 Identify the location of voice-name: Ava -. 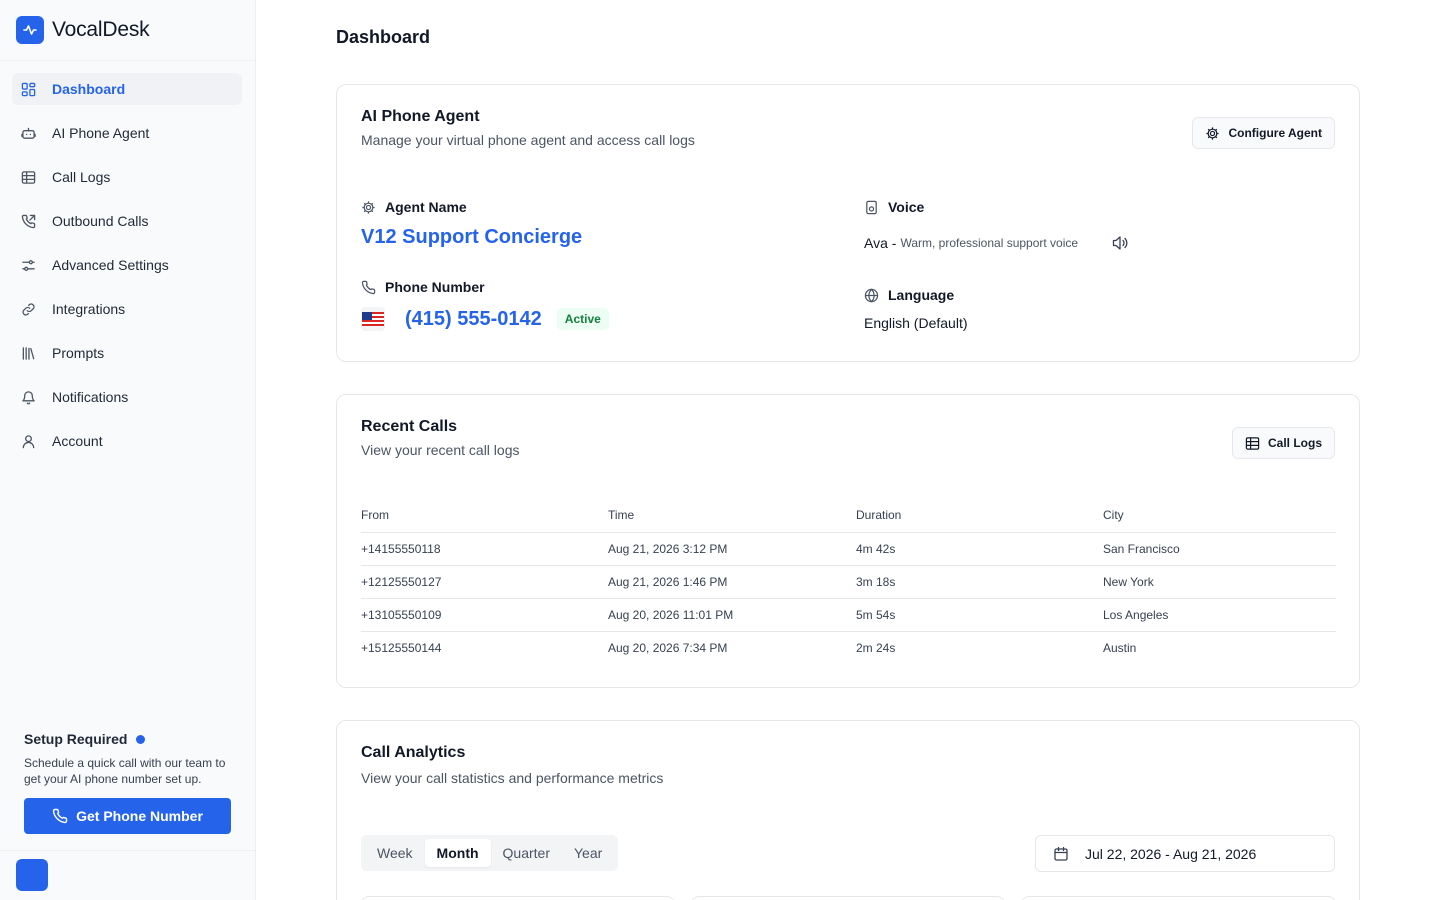
(880, 243).